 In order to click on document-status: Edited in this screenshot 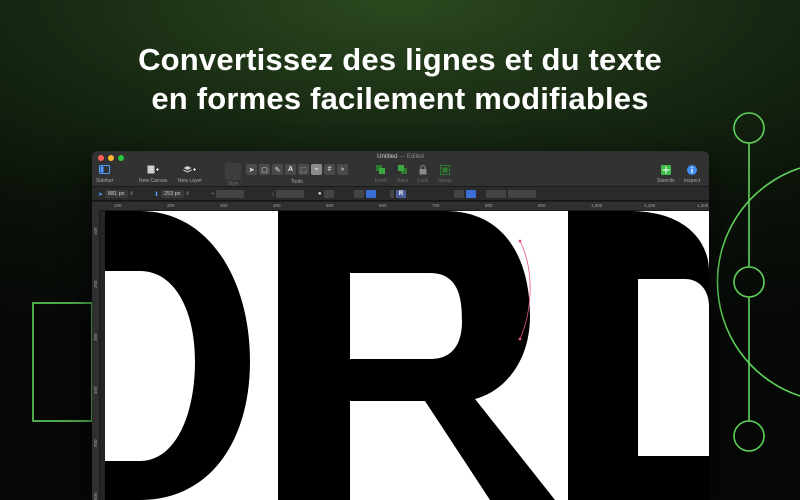, I will do `click(415, 157)`.